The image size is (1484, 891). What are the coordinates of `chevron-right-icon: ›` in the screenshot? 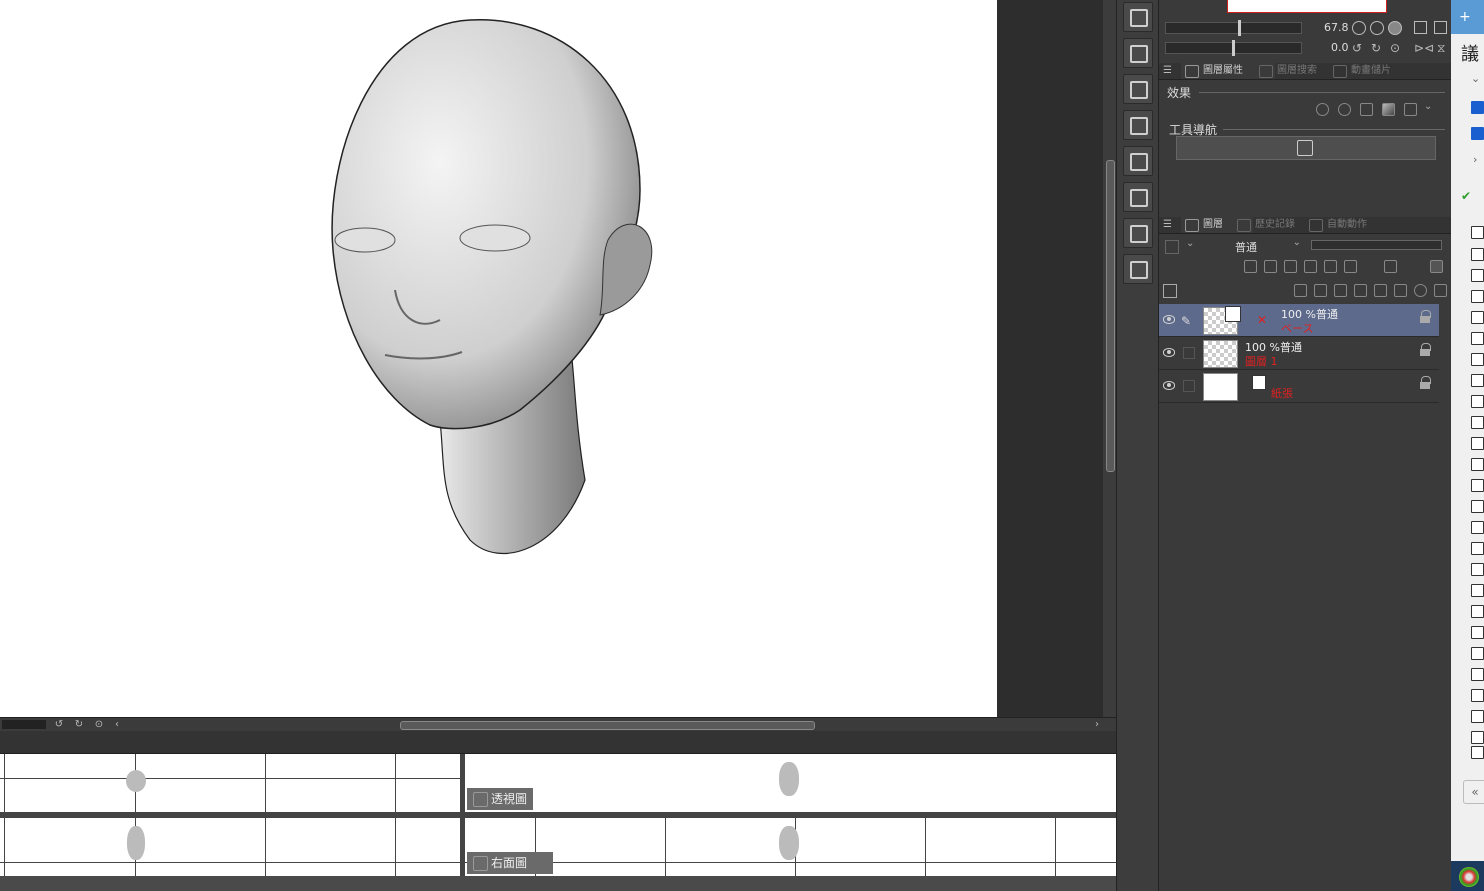 It's located at (1475, 159).